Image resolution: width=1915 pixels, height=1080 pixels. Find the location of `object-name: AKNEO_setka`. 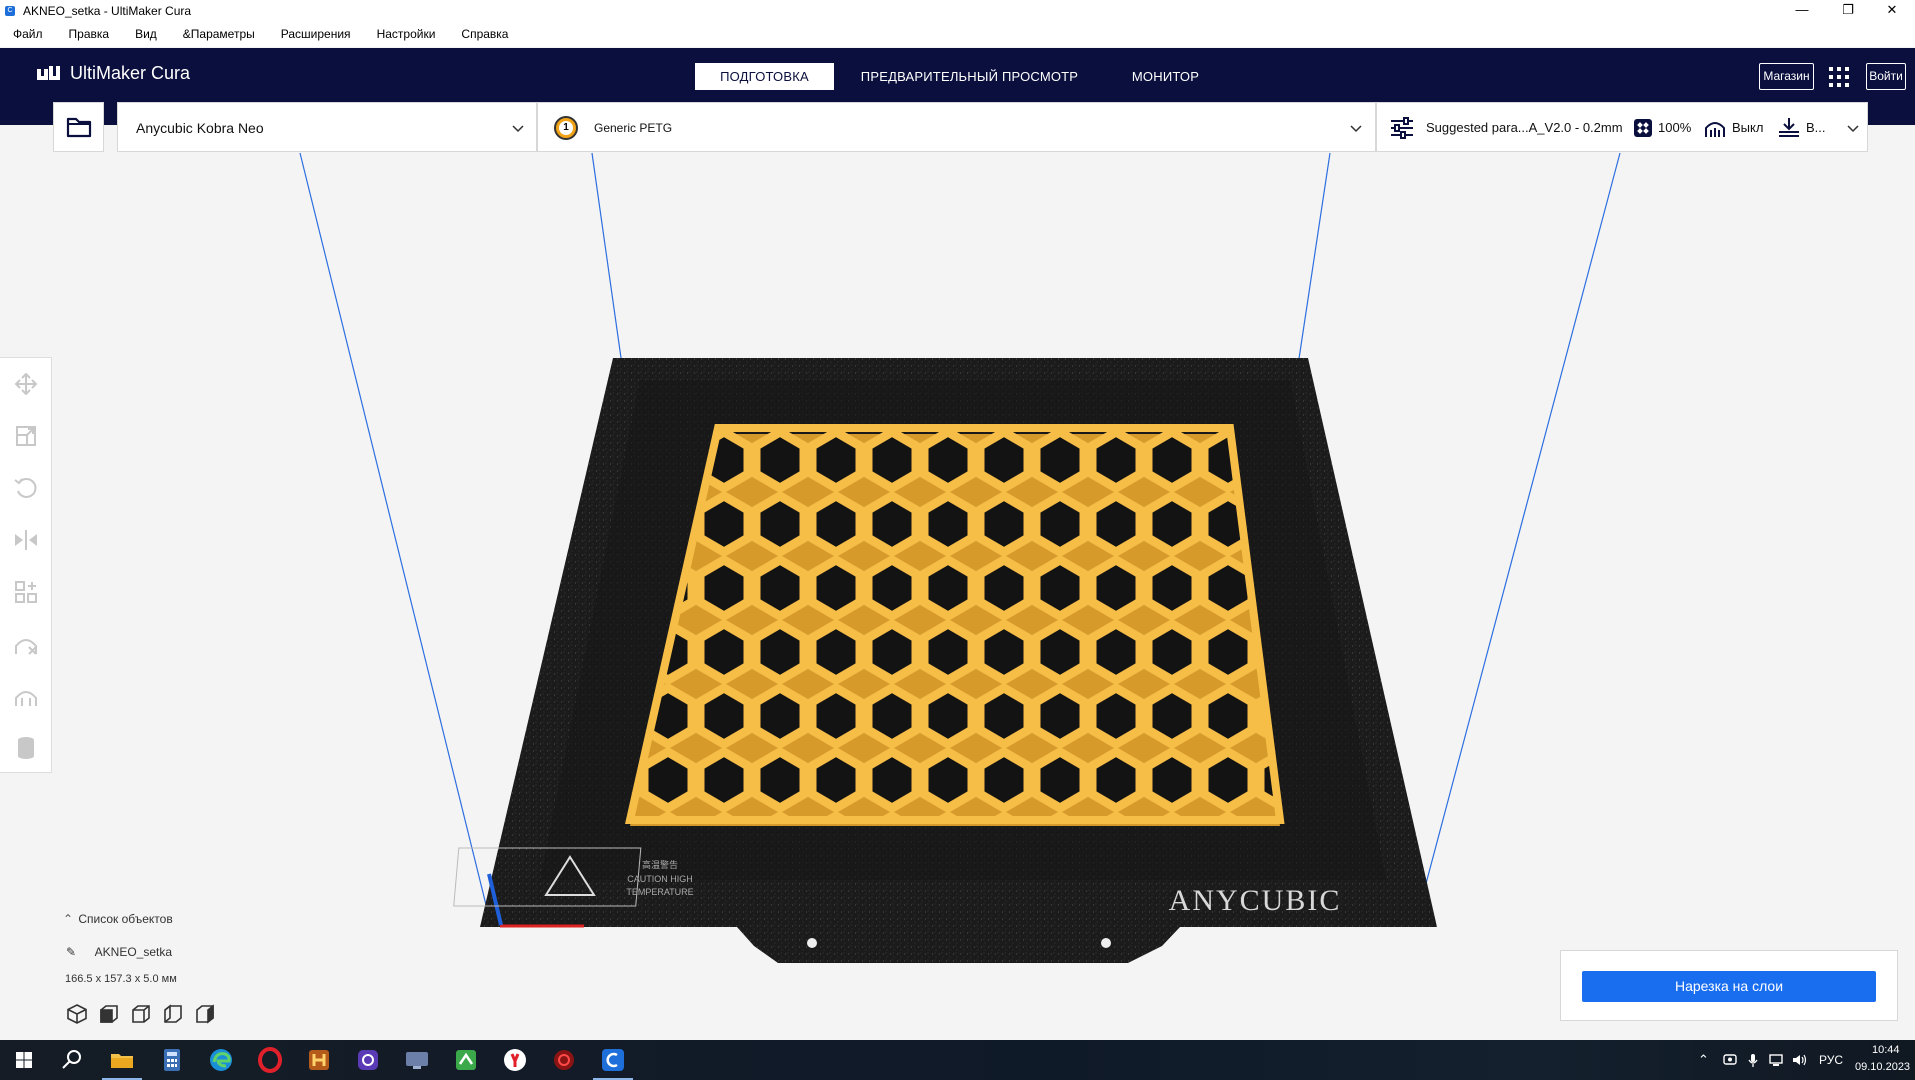

object-name: AKNEO_setka is located at coordinates (133, 952).